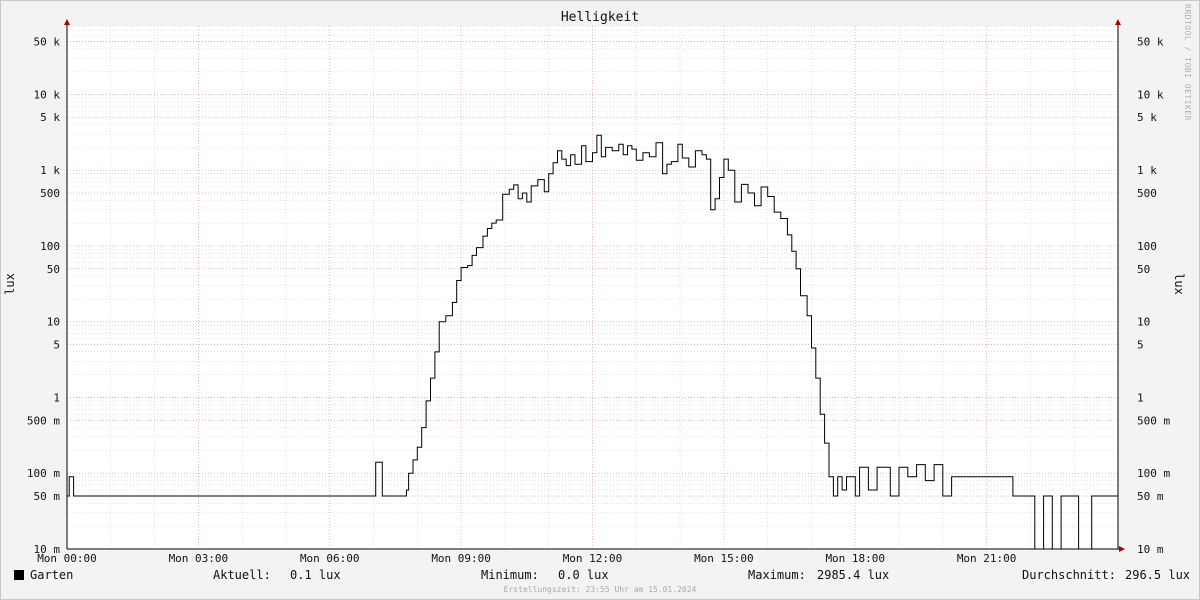 This screenshot has height=600, width=1200. Describe the element at coordinates (600, 589) in the screenshot. I see `generation-timestamp: Erstellungszeit: 23:55 Uhr am 15.01.2024` at that location.